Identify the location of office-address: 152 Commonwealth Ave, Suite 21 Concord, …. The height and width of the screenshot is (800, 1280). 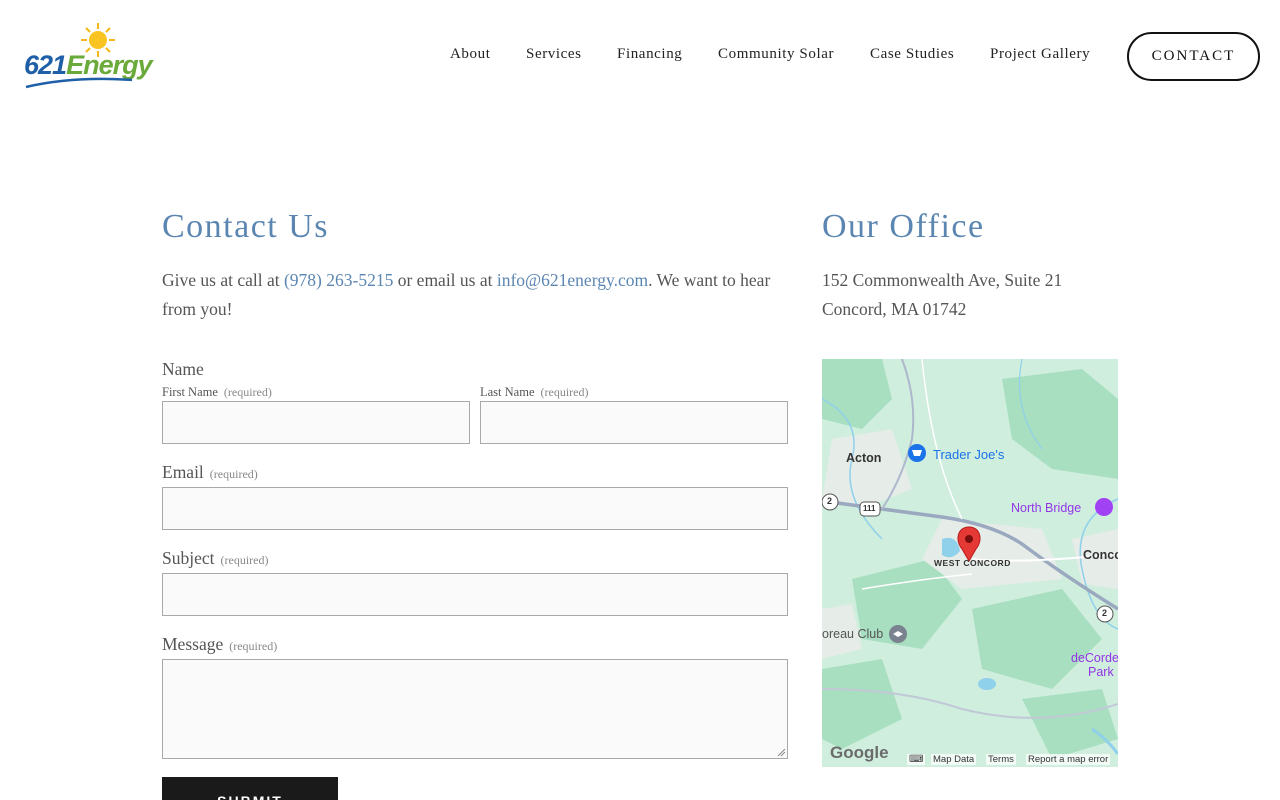
(942, 295).